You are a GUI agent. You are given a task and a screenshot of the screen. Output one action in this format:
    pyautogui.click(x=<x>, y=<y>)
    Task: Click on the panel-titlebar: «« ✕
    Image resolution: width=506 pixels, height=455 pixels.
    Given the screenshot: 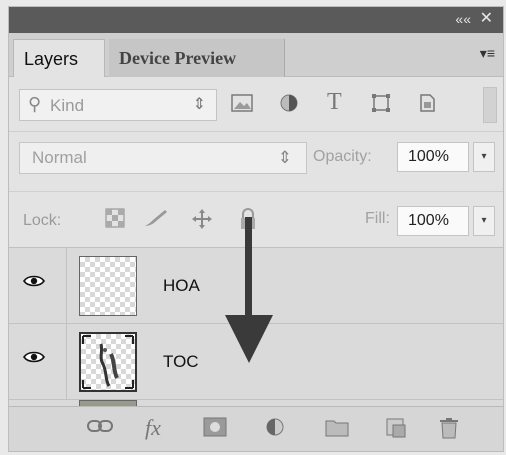 What is the action you would take?
    pyautogui.click(x=256, y=20)
    